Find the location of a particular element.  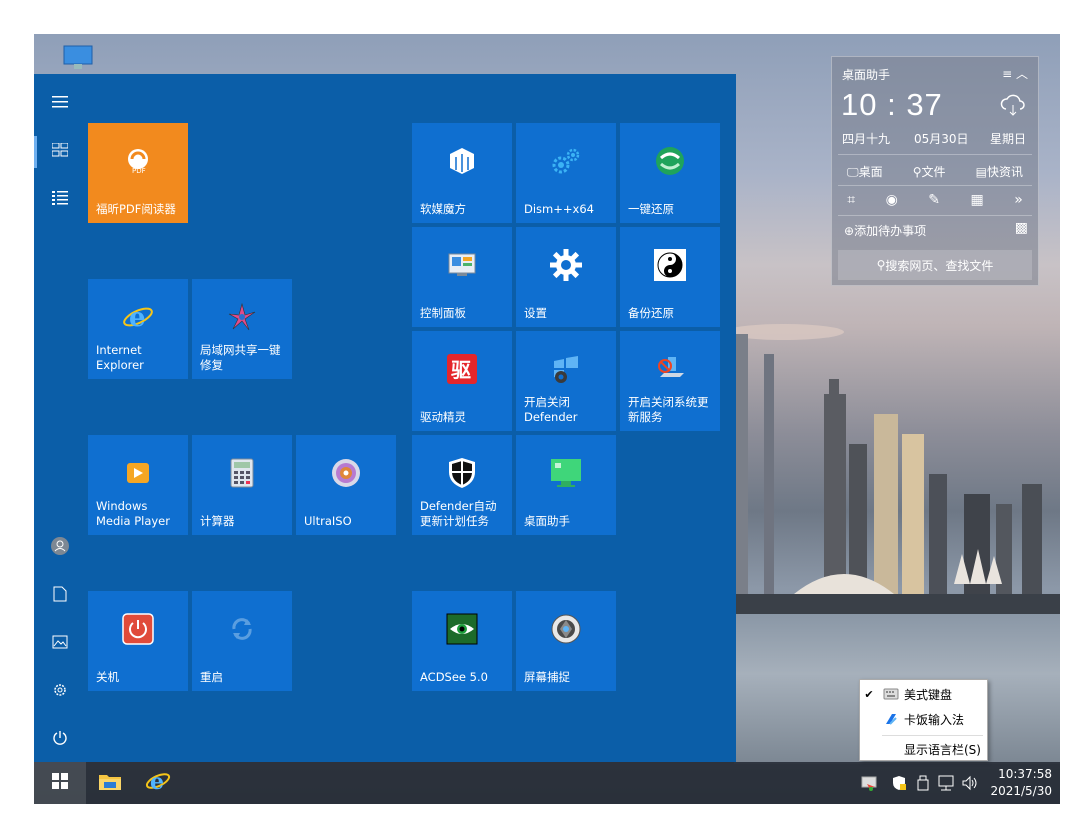

tray-keyboard-icon is located at coordinates (869, 783).